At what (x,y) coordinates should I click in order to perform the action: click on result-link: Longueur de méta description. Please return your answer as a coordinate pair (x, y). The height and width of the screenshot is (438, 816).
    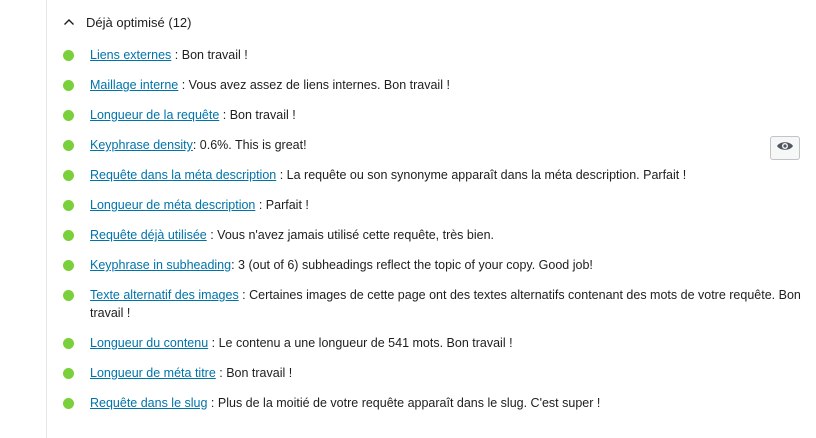
    Looking at the image, I should click on (172, 205).